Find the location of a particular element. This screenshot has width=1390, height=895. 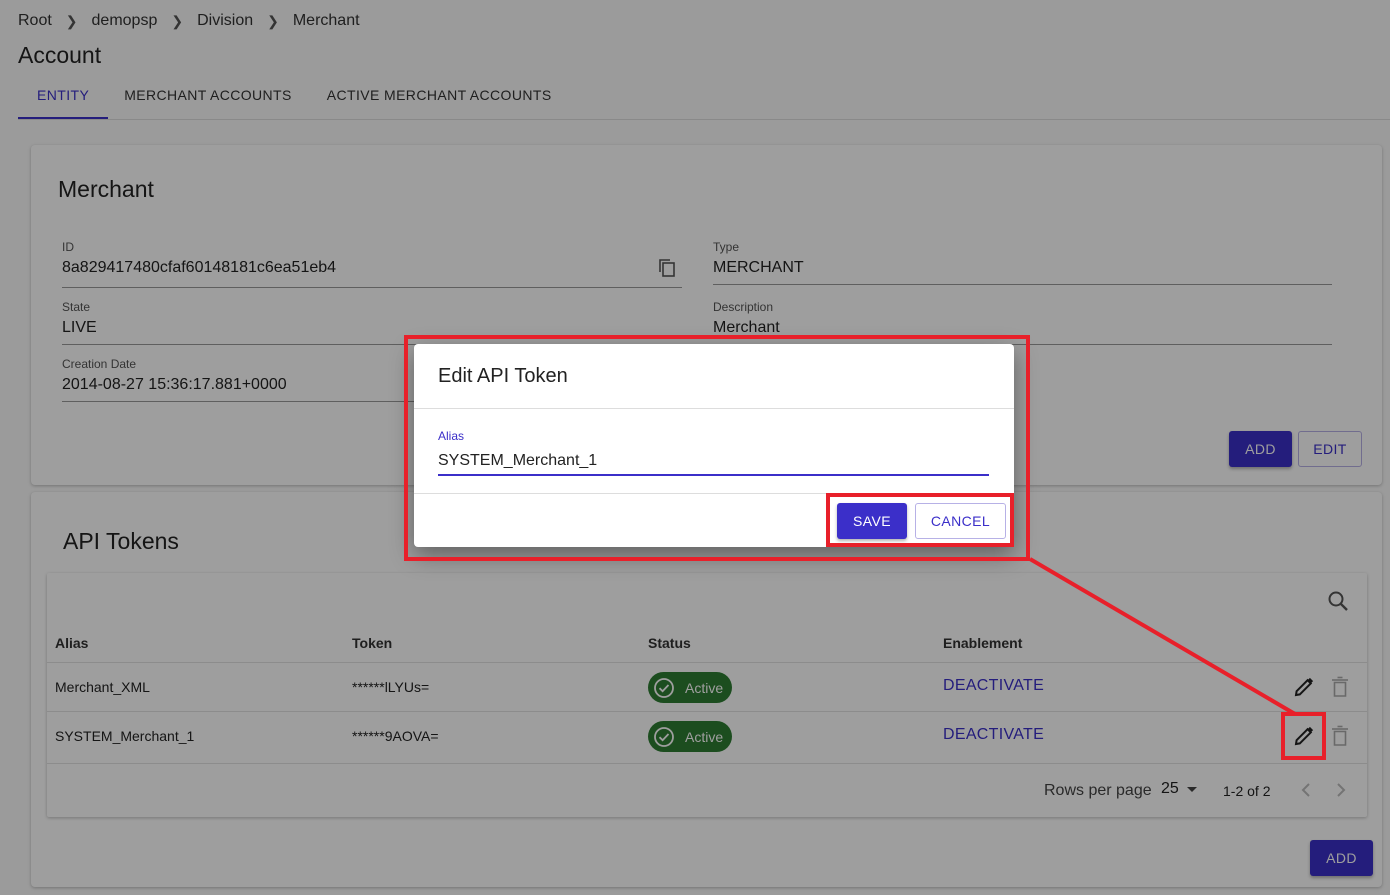

annotation-connector-line is located at coordinates (1162, 636).